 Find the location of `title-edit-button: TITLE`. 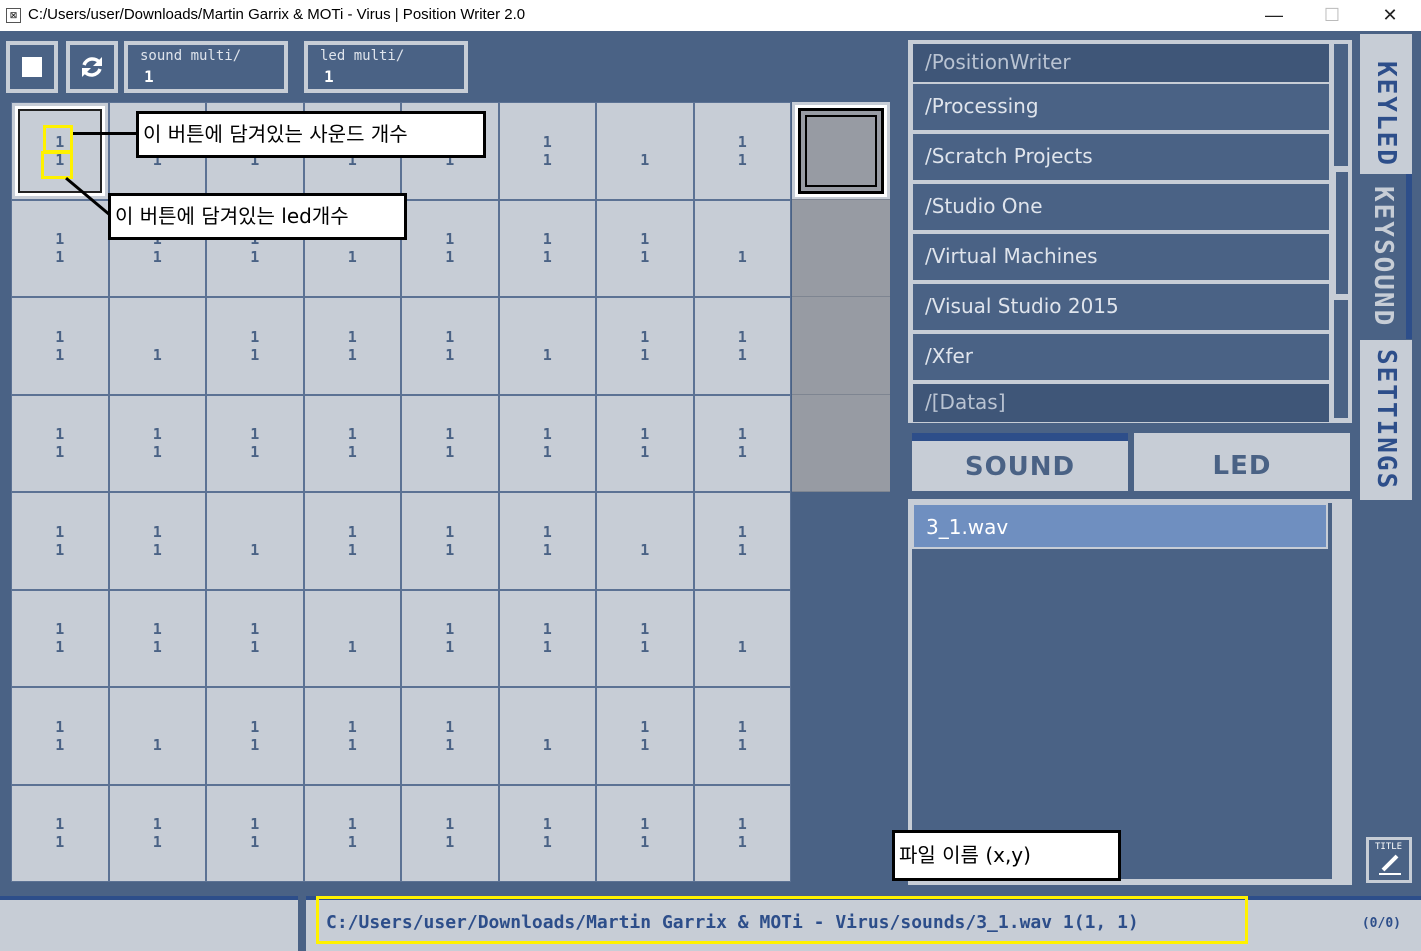

title-edit-button: TITLE is located at coordinates (1389, 860).